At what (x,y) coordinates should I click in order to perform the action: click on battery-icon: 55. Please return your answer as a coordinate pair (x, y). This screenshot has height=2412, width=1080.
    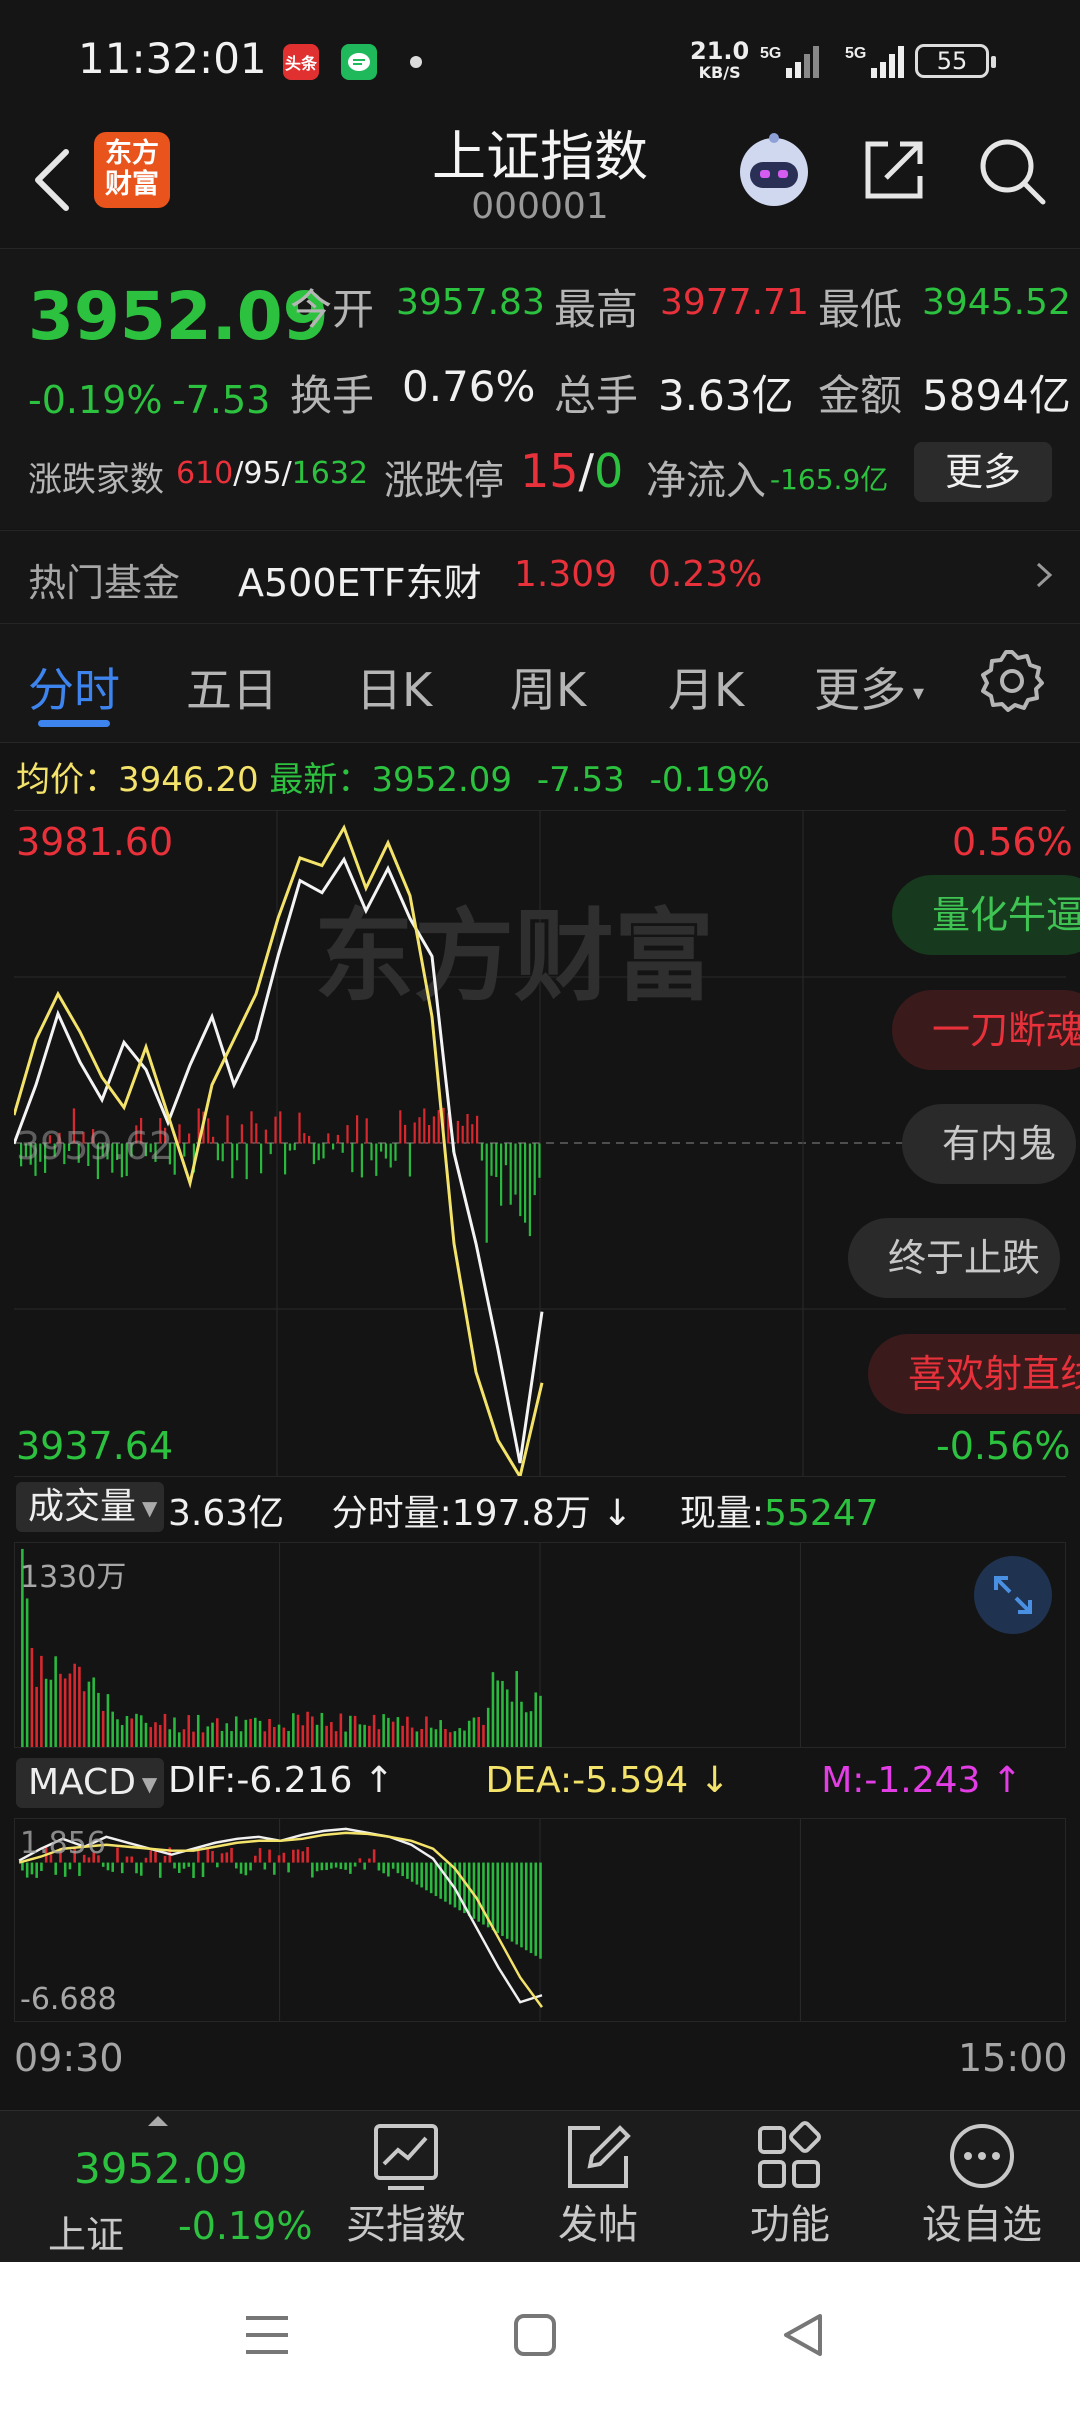
    Looking at the image, I should click on (955, 61).